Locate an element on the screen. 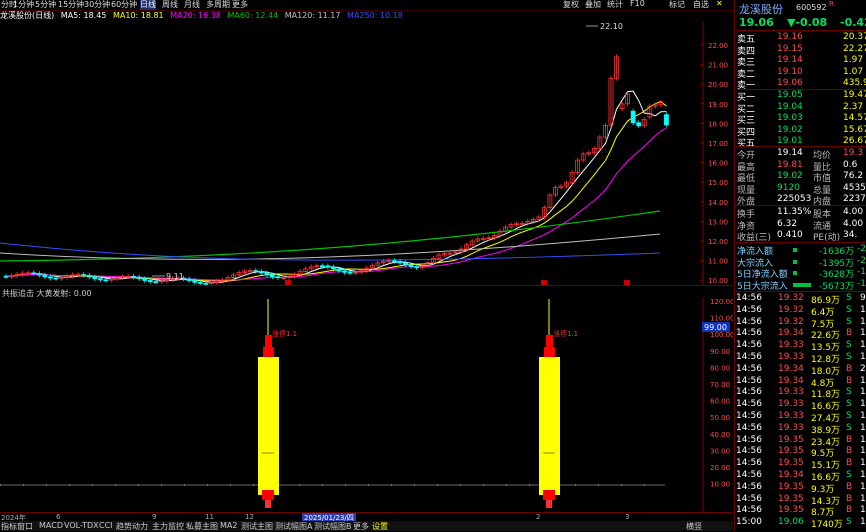 This screenshot has height=532, width=866. tab-indicator: 指标 is located at coordinates (9, 526).